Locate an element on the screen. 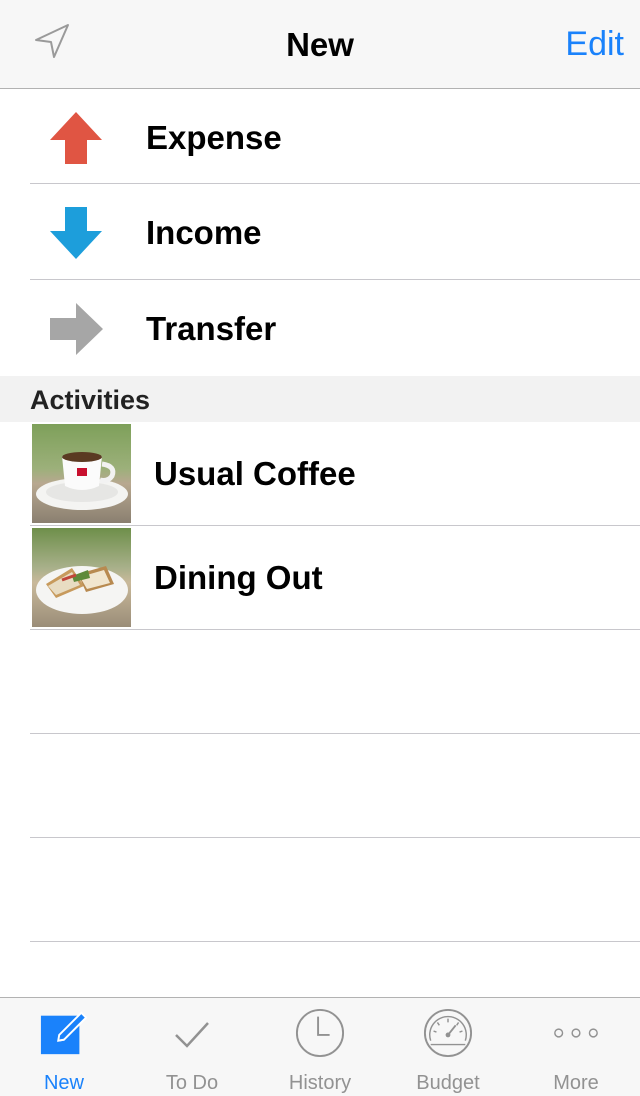 This screenshot has width=640, height=1096. tab-to-do: To Do is located at coordinates (192, 1047).